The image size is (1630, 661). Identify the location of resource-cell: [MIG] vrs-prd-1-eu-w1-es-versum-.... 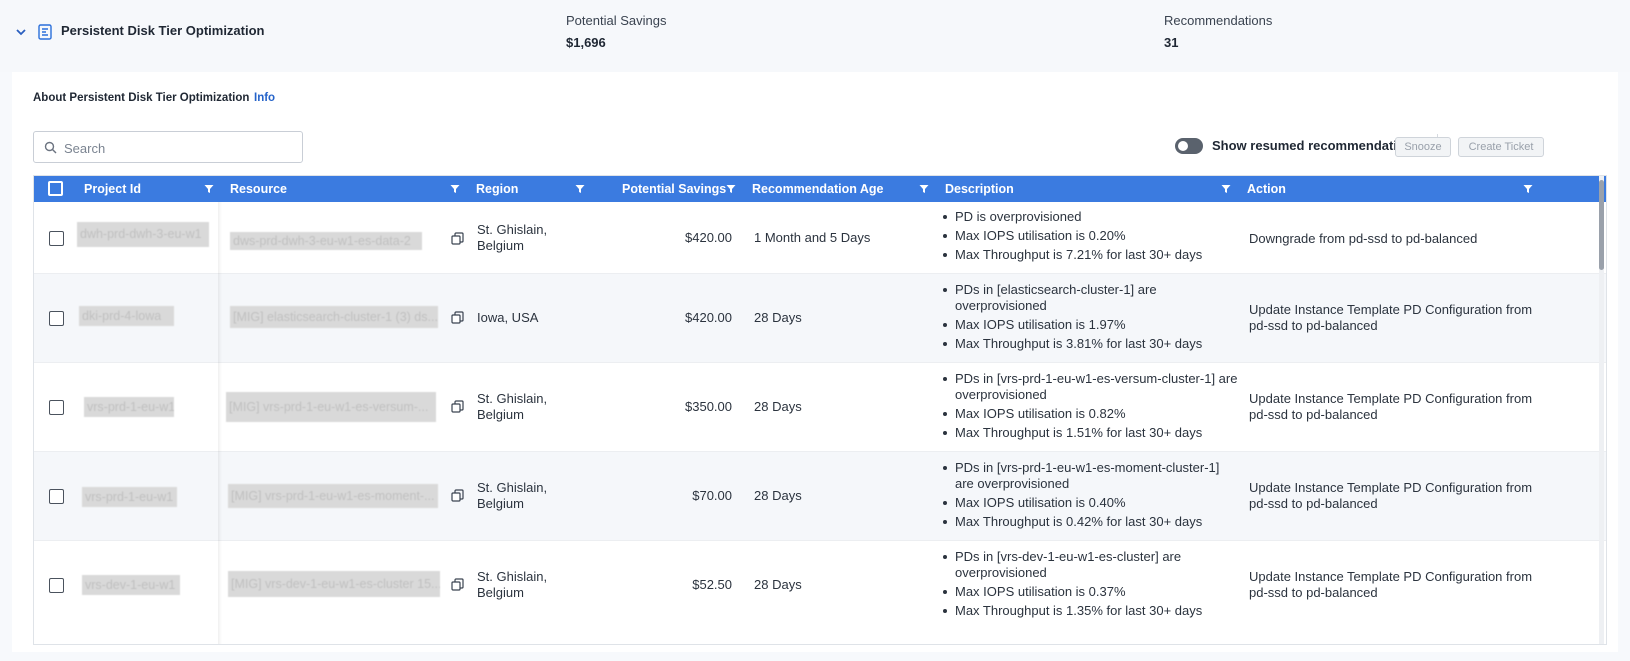
(331, 407).